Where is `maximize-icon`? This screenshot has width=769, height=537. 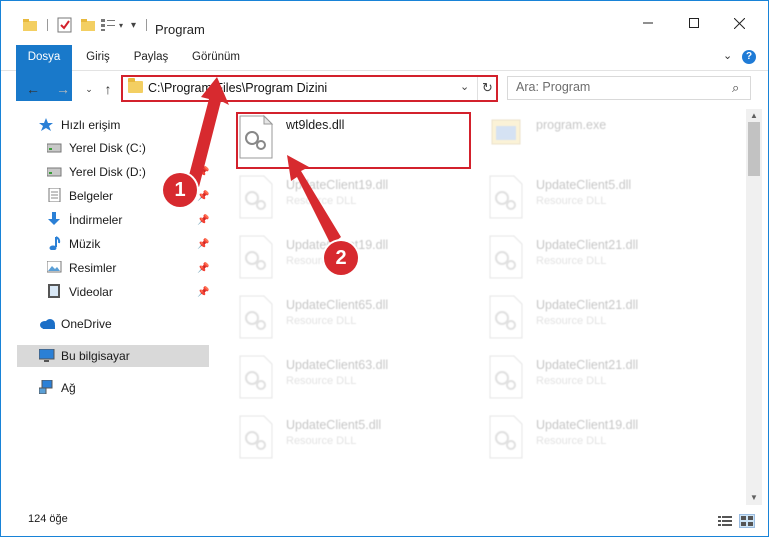 maximize-icon is located at coordinates (694, 23).